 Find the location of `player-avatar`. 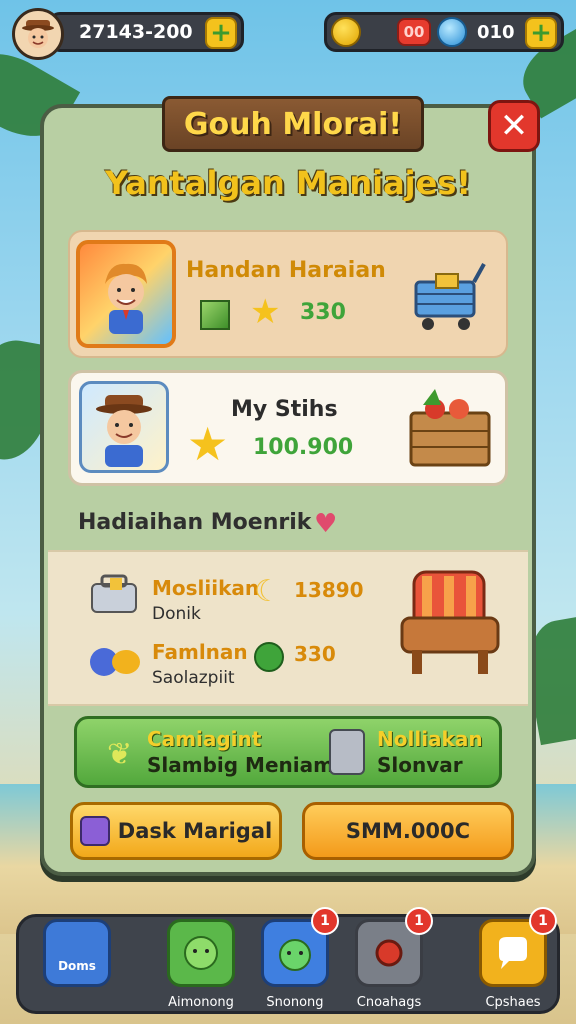

player-avatar is located at coordinates (38, 34).